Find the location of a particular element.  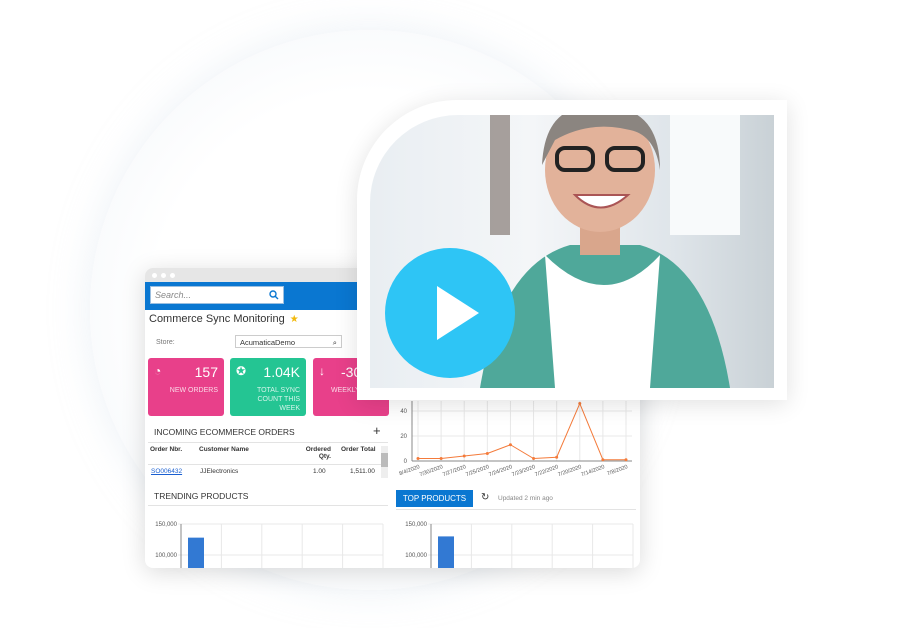

x-tick-label: 7/8/2020 is located at coordinates (618, 470).